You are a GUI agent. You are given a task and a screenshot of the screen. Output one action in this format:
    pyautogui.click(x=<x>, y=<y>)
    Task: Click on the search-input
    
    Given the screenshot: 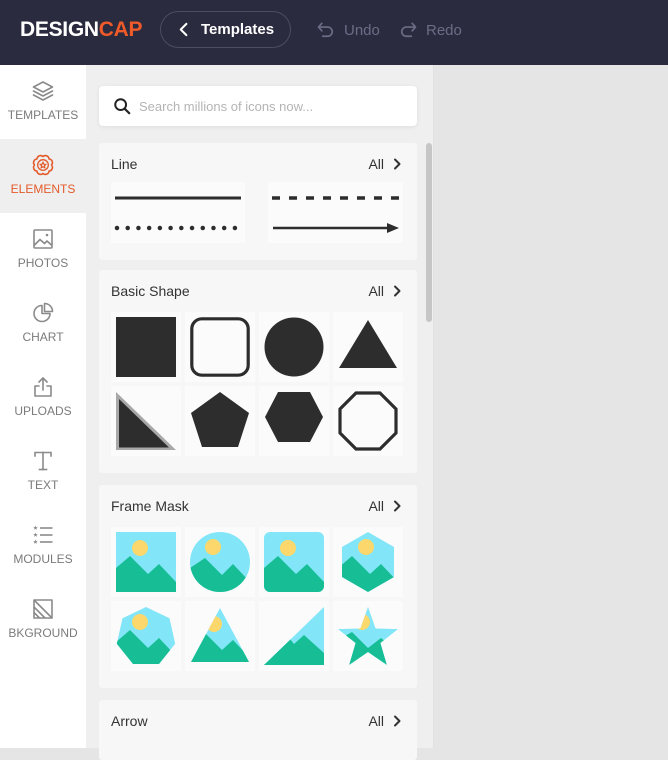 What is the action you would take?
    pyautogui.click(x=274, y=106)
    